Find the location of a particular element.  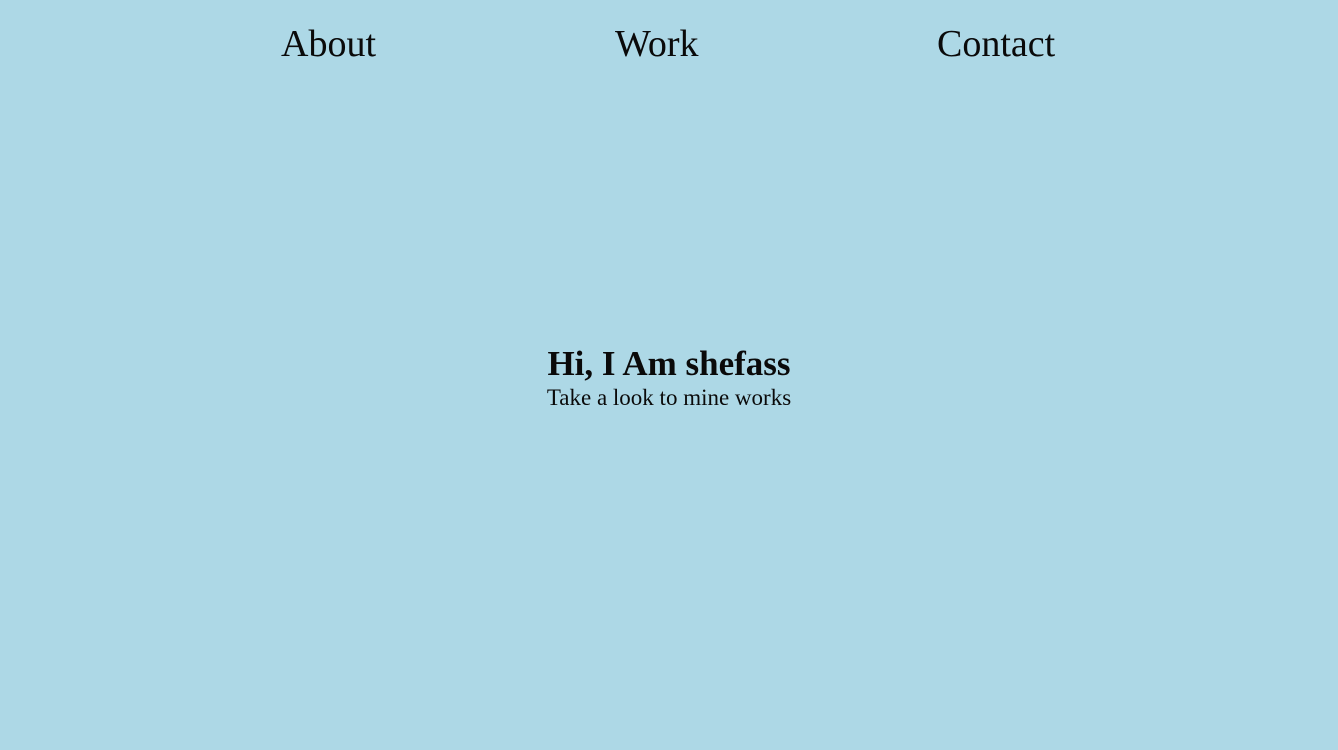

hero-subtitle: Take a look to mine works is located at coordinates (669, 397).